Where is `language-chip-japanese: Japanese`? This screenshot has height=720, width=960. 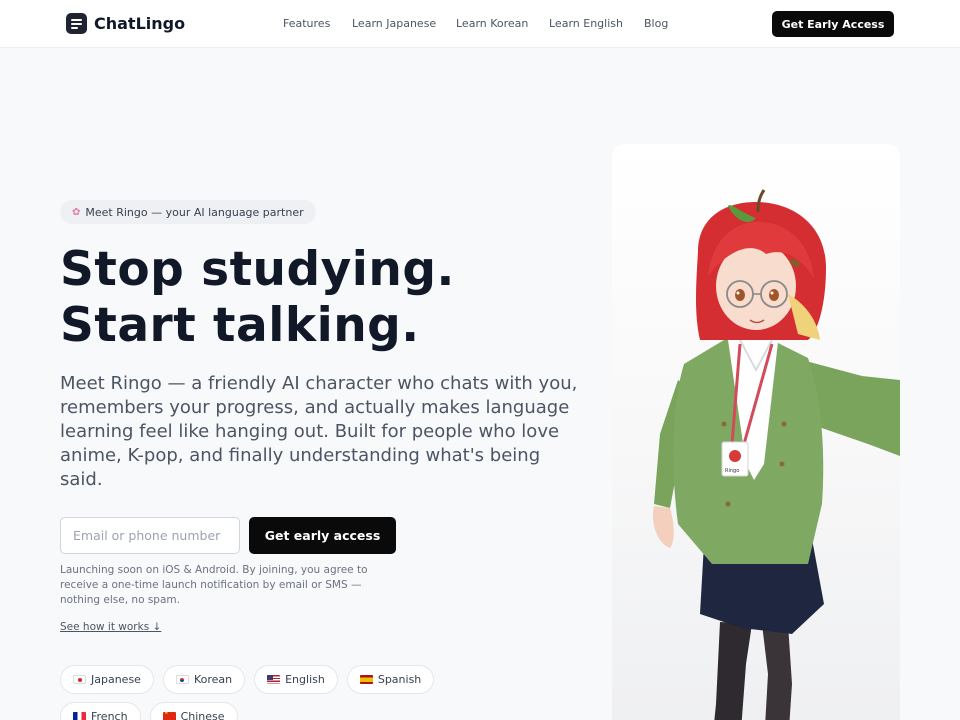 language-chip-japanese: Japanese is located at coordinates (107, 679).